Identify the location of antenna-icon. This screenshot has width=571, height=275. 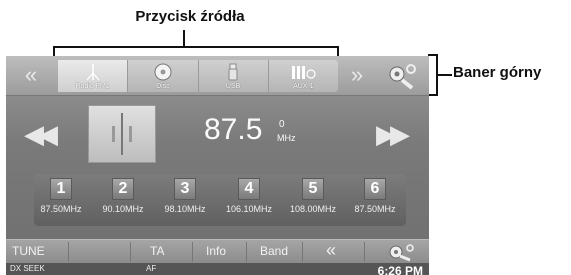
(93, 72).